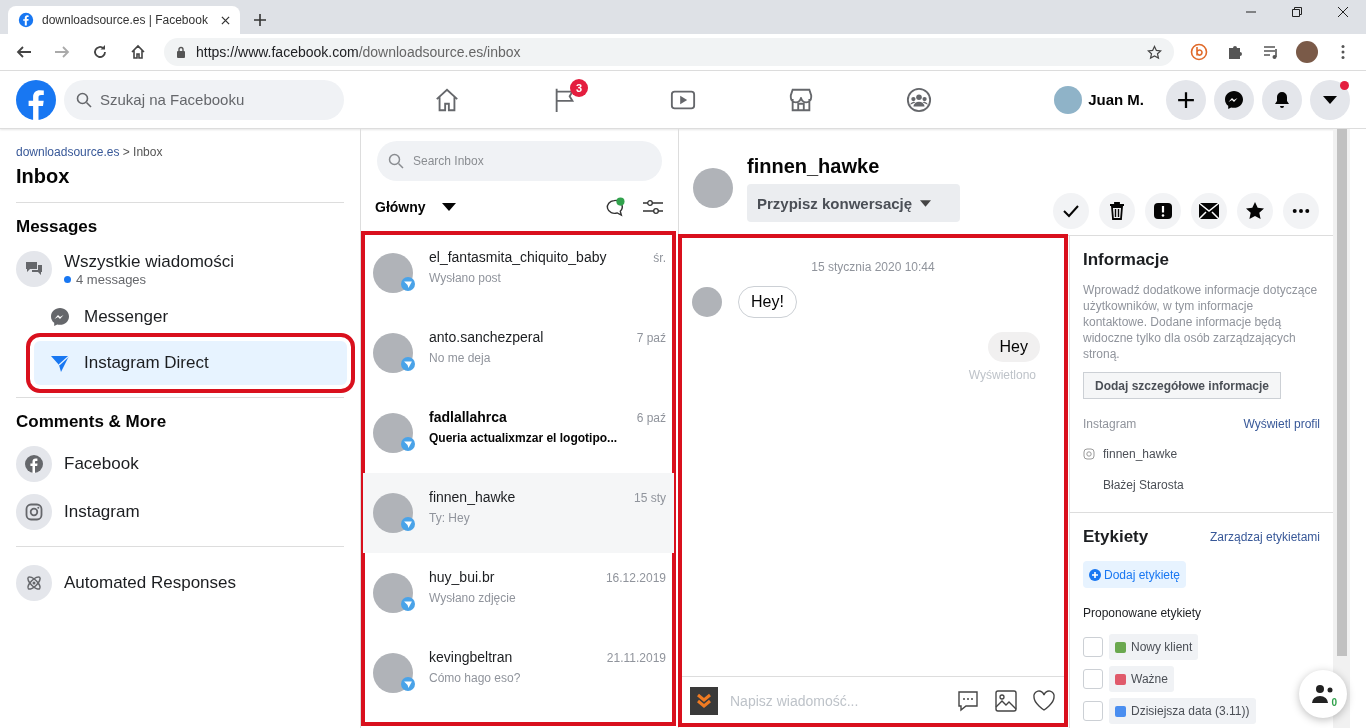  Describe the element at coordinates (180, 184) in the screenshot. I see `page-title: Inbox` at that location.